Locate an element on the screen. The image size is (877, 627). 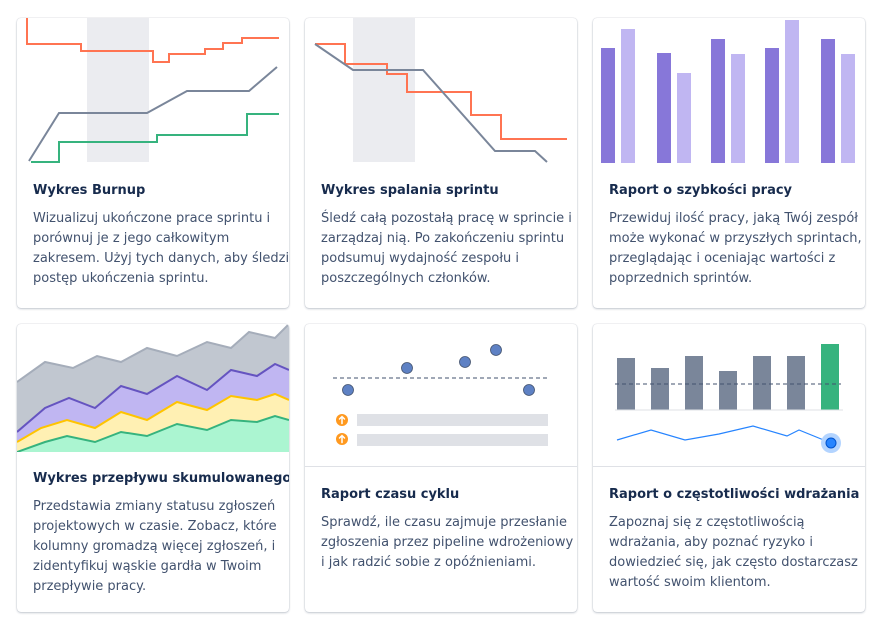
description-line: zgłoszenia przez pipeline wdrożeniowy is located at coordinates (447, 542).